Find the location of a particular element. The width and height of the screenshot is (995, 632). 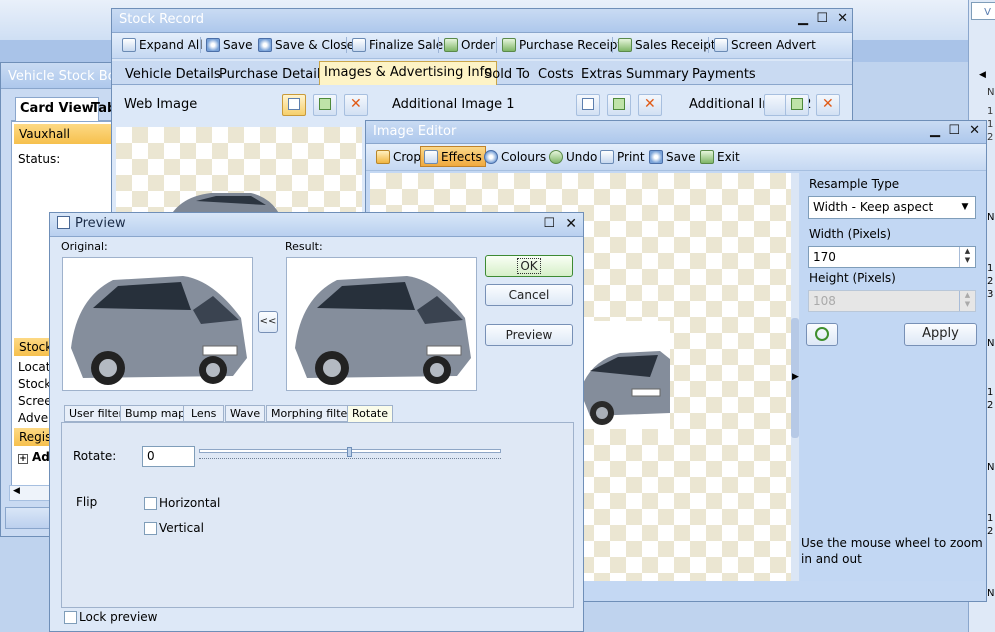

crop-button: Crop is located at coordinates (398, 157).